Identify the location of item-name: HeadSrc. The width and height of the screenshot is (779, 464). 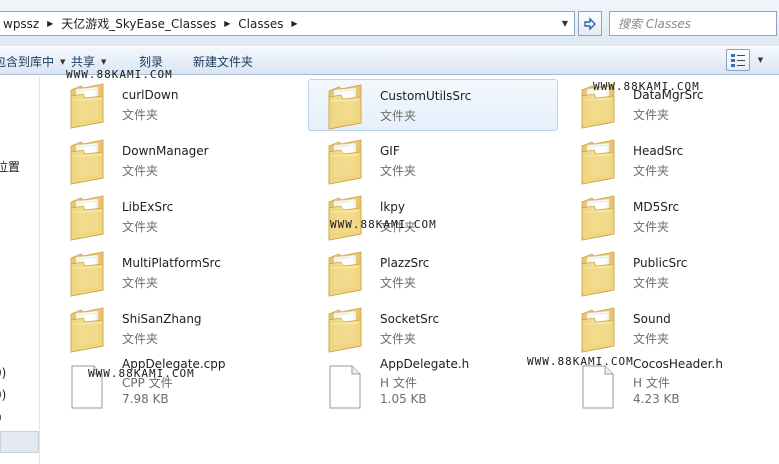
(658, 151).